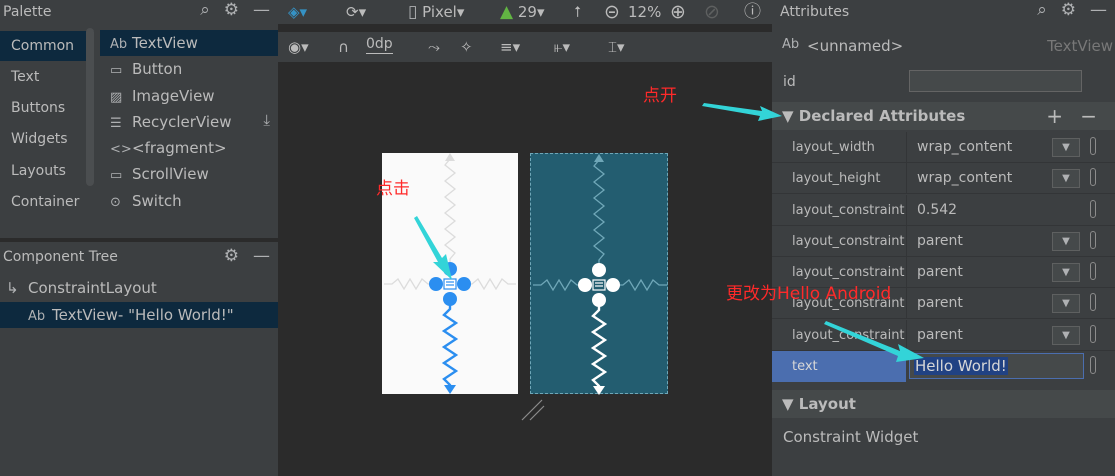  Describe the element at coordinates (266, 120) in the screenshot. I see `download-icon: ⤓` at that location.